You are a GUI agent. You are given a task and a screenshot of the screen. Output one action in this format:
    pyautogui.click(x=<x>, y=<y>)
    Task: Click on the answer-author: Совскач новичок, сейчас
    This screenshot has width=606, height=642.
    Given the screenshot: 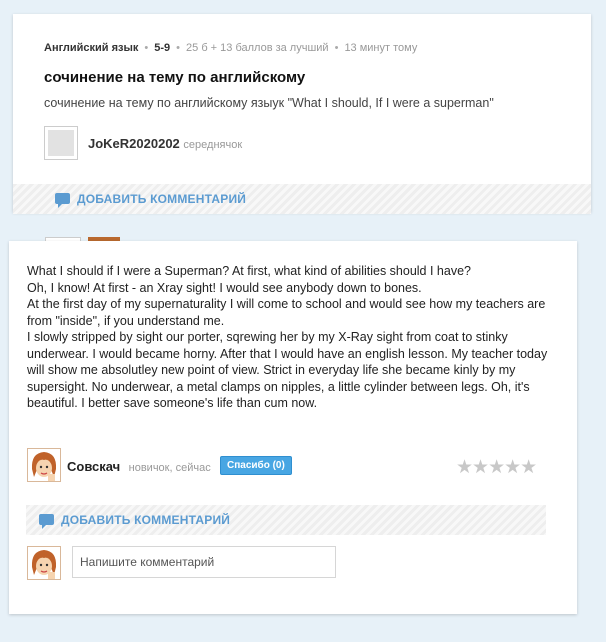 What is the action you would take?
    pyautogui.click(x=139, y=467)
    